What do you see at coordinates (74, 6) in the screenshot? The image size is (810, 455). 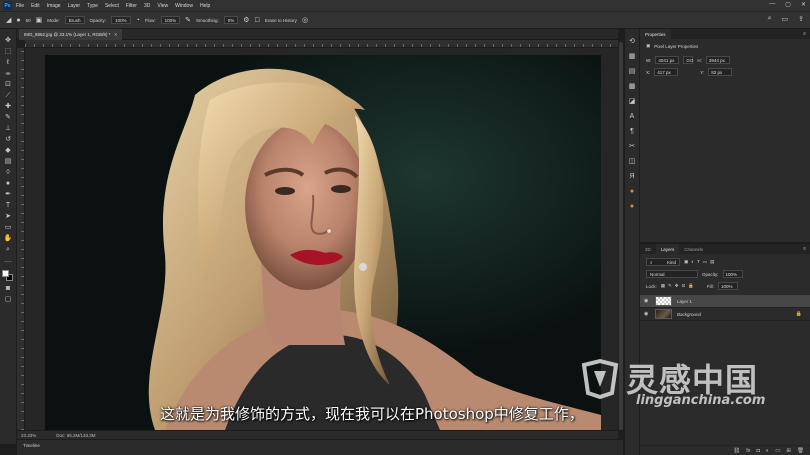 I see `menu-layer: Layer` at bounding box center [74, 6].